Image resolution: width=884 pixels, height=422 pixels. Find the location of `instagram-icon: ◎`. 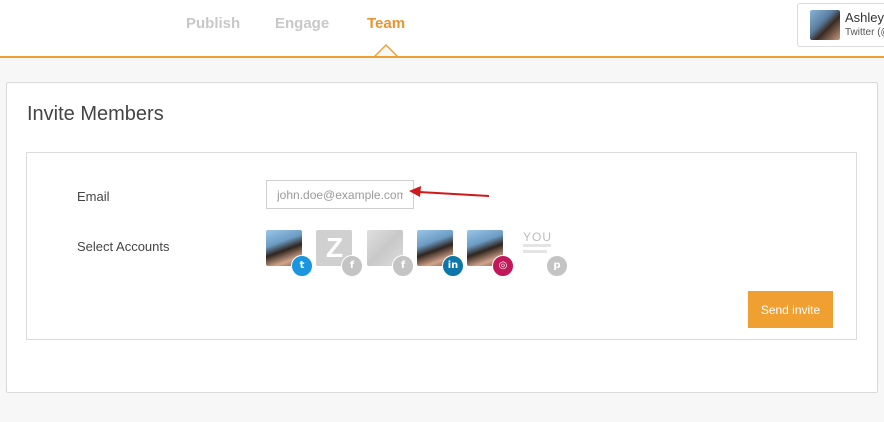

instagram-icon: ◎ is located at coordinates (503, 266).